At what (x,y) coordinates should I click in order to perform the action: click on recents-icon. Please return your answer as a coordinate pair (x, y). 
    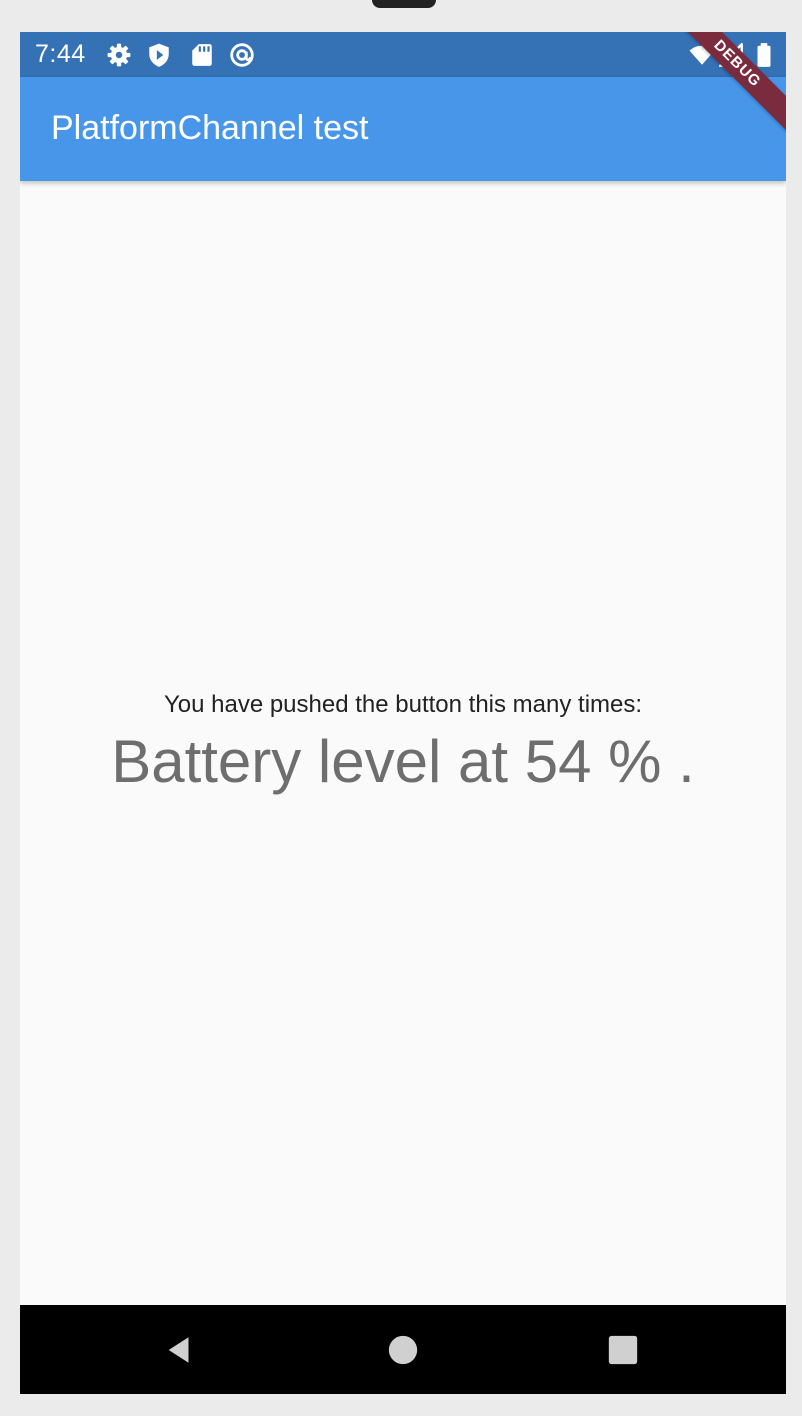
    Looking at the image, I should click on (623, 1350).